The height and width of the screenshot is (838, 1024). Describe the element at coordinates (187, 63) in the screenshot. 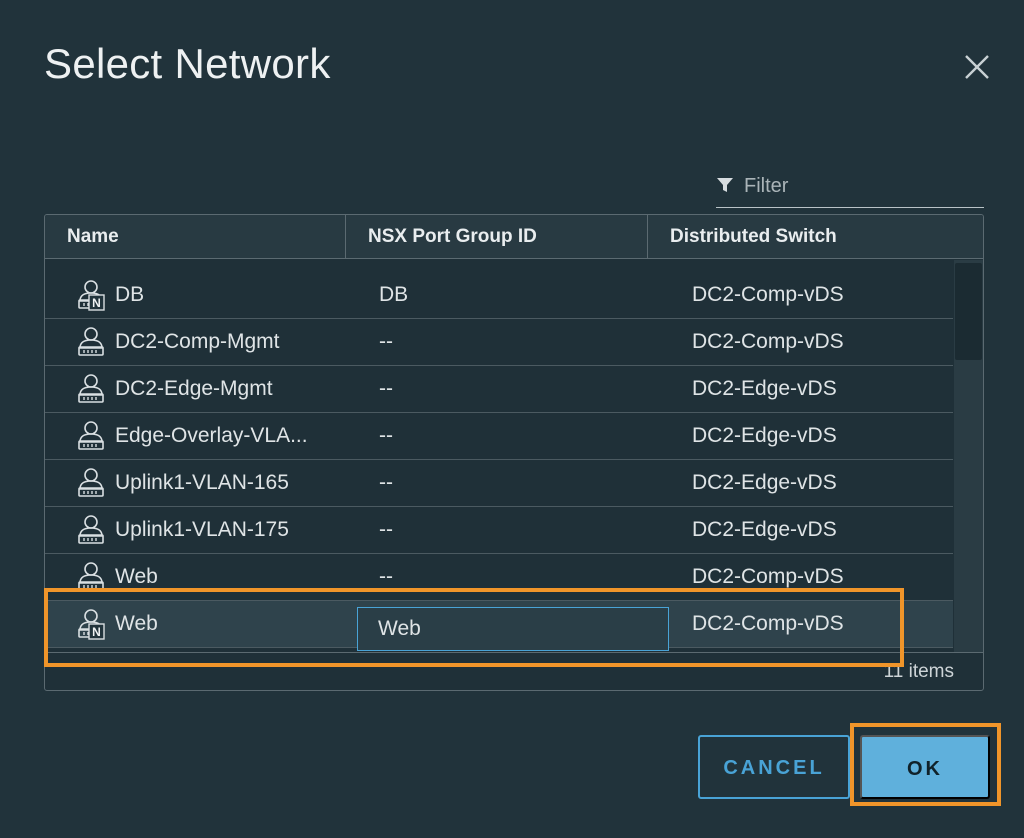

I see `dialog-title: Select Network` at that location.